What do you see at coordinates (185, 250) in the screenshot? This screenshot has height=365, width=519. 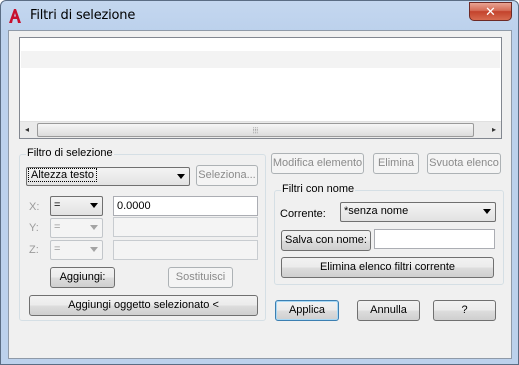 I see `z-value-input` at bounding box center [185, 250].